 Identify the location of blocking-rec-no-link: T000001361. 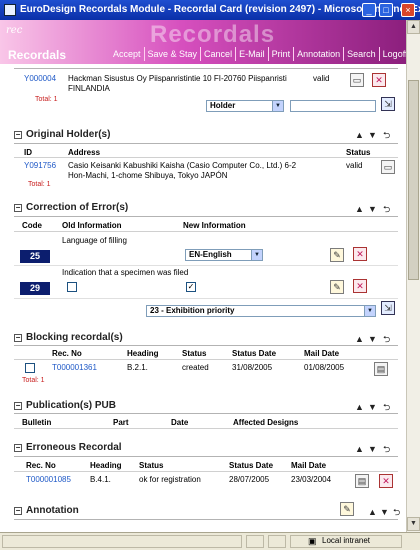
(74, 367).